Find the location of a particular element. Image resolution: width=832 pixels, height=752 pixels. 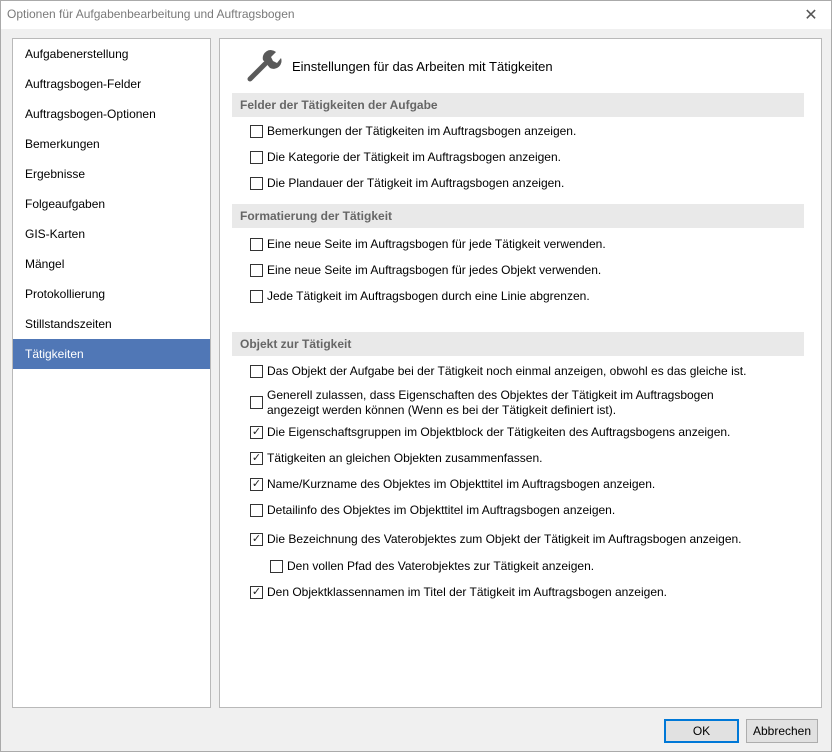

sidebar-item-label: Auftragsbogen-Optionen is located at coordinates (90, 114).